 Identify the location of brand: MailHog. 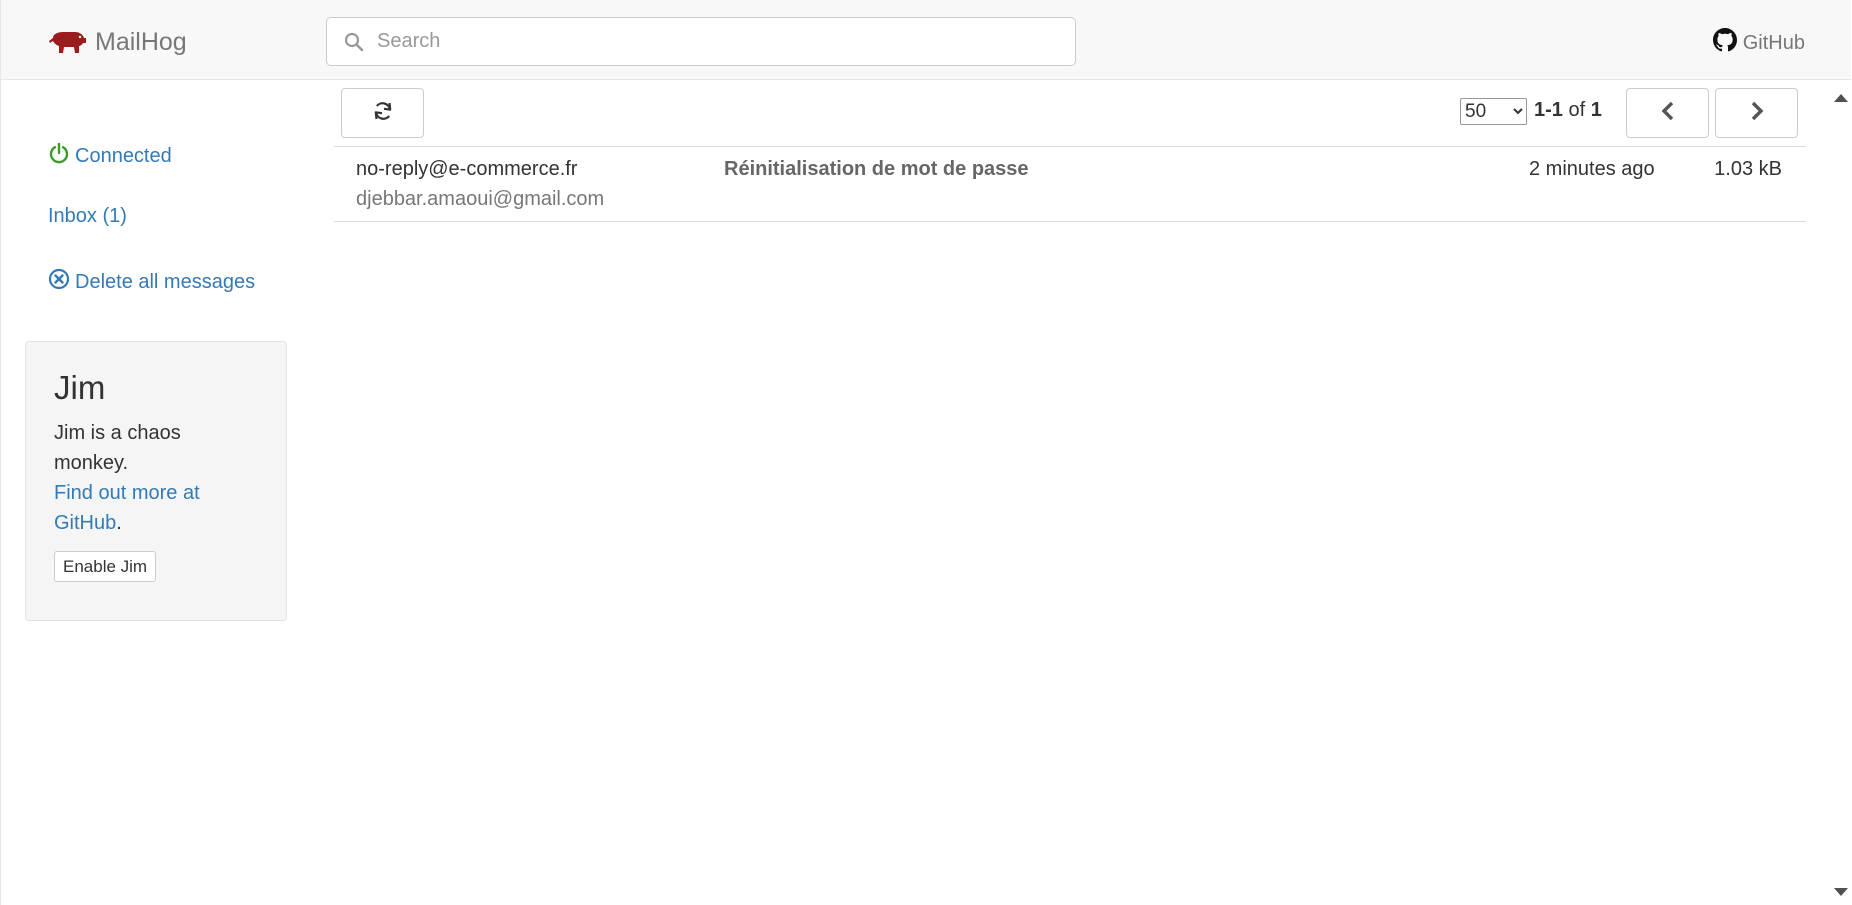
(118, 42).